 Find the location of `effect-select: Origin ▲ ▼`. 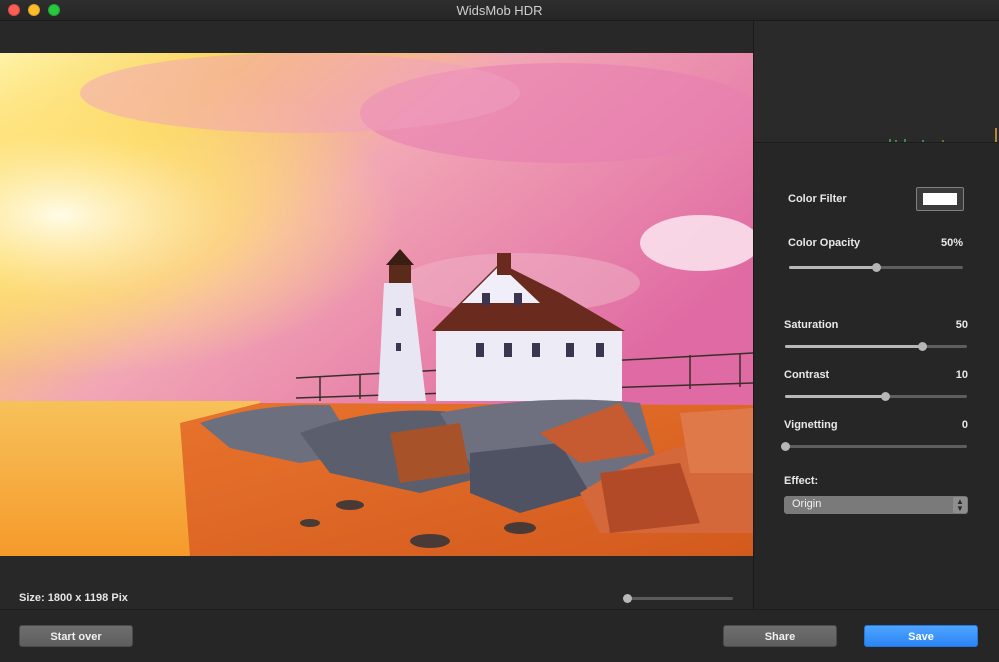

effect-select: Origin ▲ ▼ is located at coordinates (876, 505).